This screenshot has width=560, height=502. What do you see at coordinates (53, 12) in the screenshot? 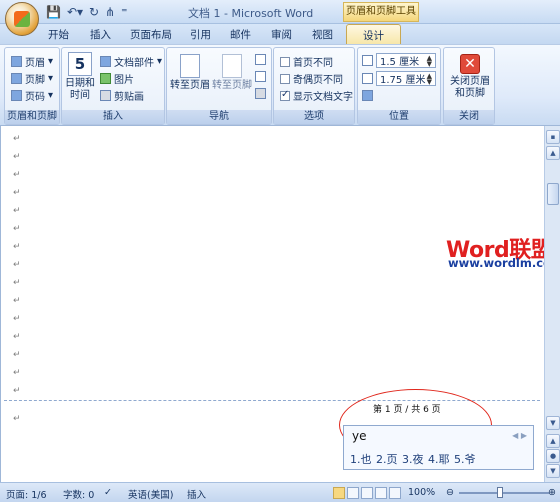
I see `save-icon: 💾` at bounding box center [53, 12].